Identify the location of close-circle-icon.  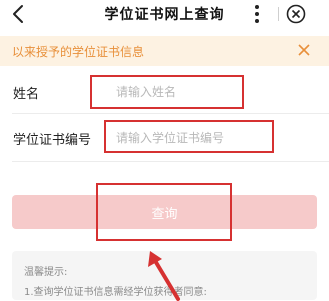
(296, 14).